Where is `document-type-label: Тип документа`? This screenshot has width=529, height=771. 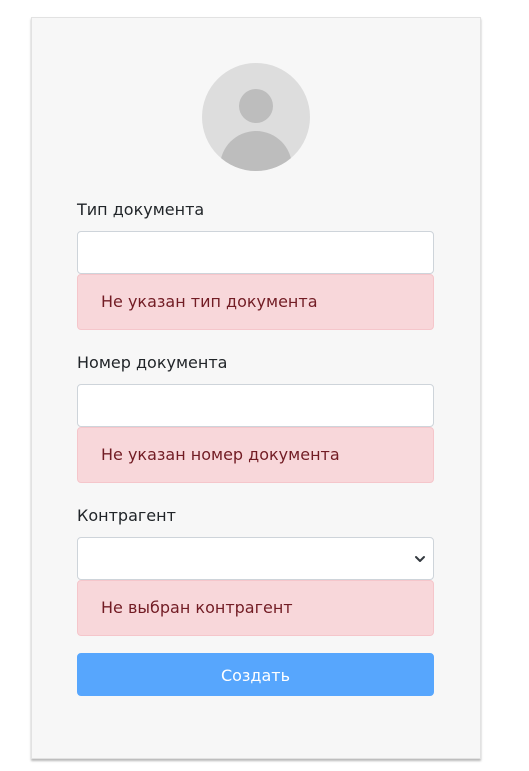
document-type-label: Тип документа is located at coordinates (141, 209).